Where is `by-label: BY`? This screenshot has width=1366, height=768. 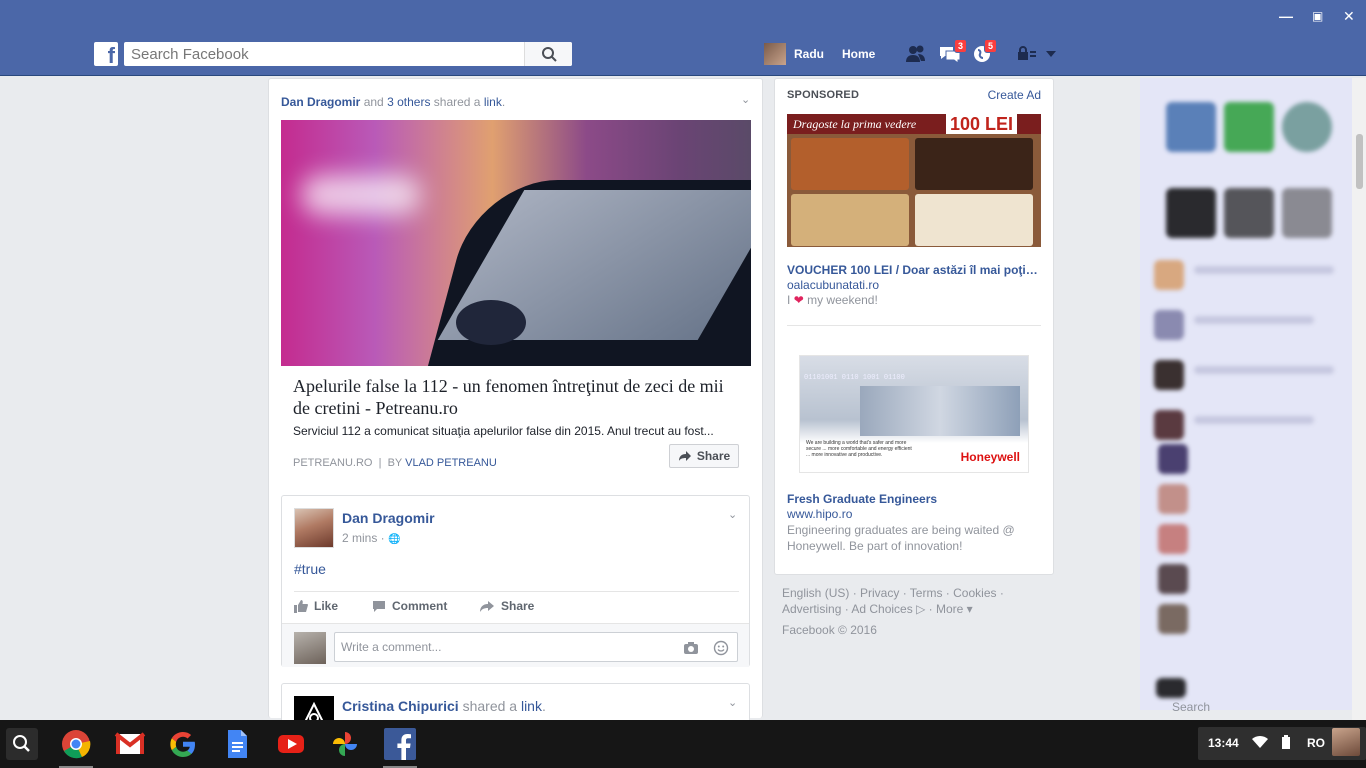
by-label: BY is located at coordinates (395, 463).